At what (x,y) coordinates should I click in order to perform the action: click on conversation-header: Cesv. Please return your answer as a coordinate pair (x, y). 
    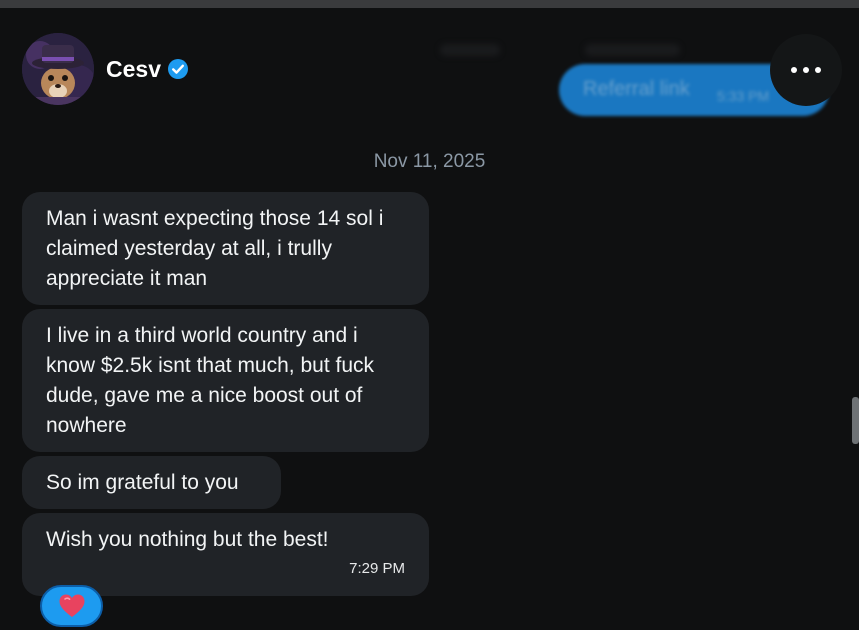
    Looking at the image, I should click on (105, 69).